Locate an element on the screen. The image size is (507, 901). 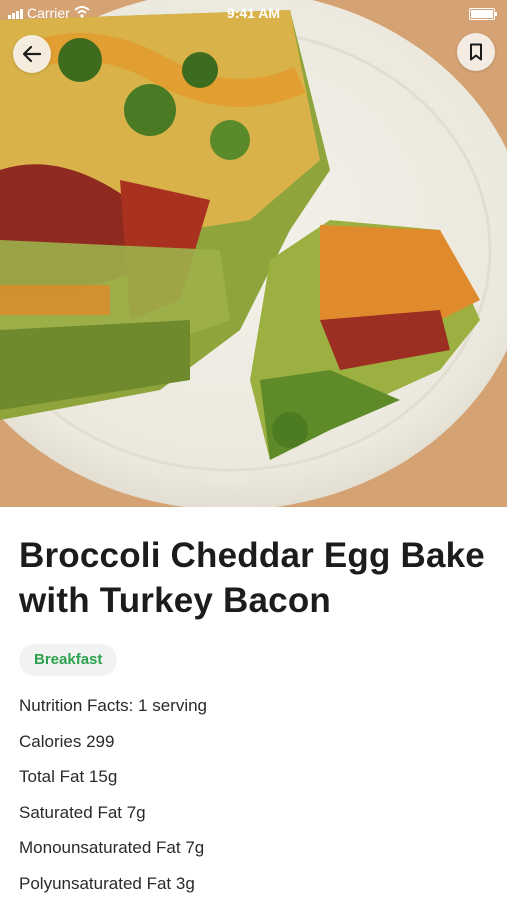
nutrition-calories: Calories 299 is located at coordinates (256, 742).